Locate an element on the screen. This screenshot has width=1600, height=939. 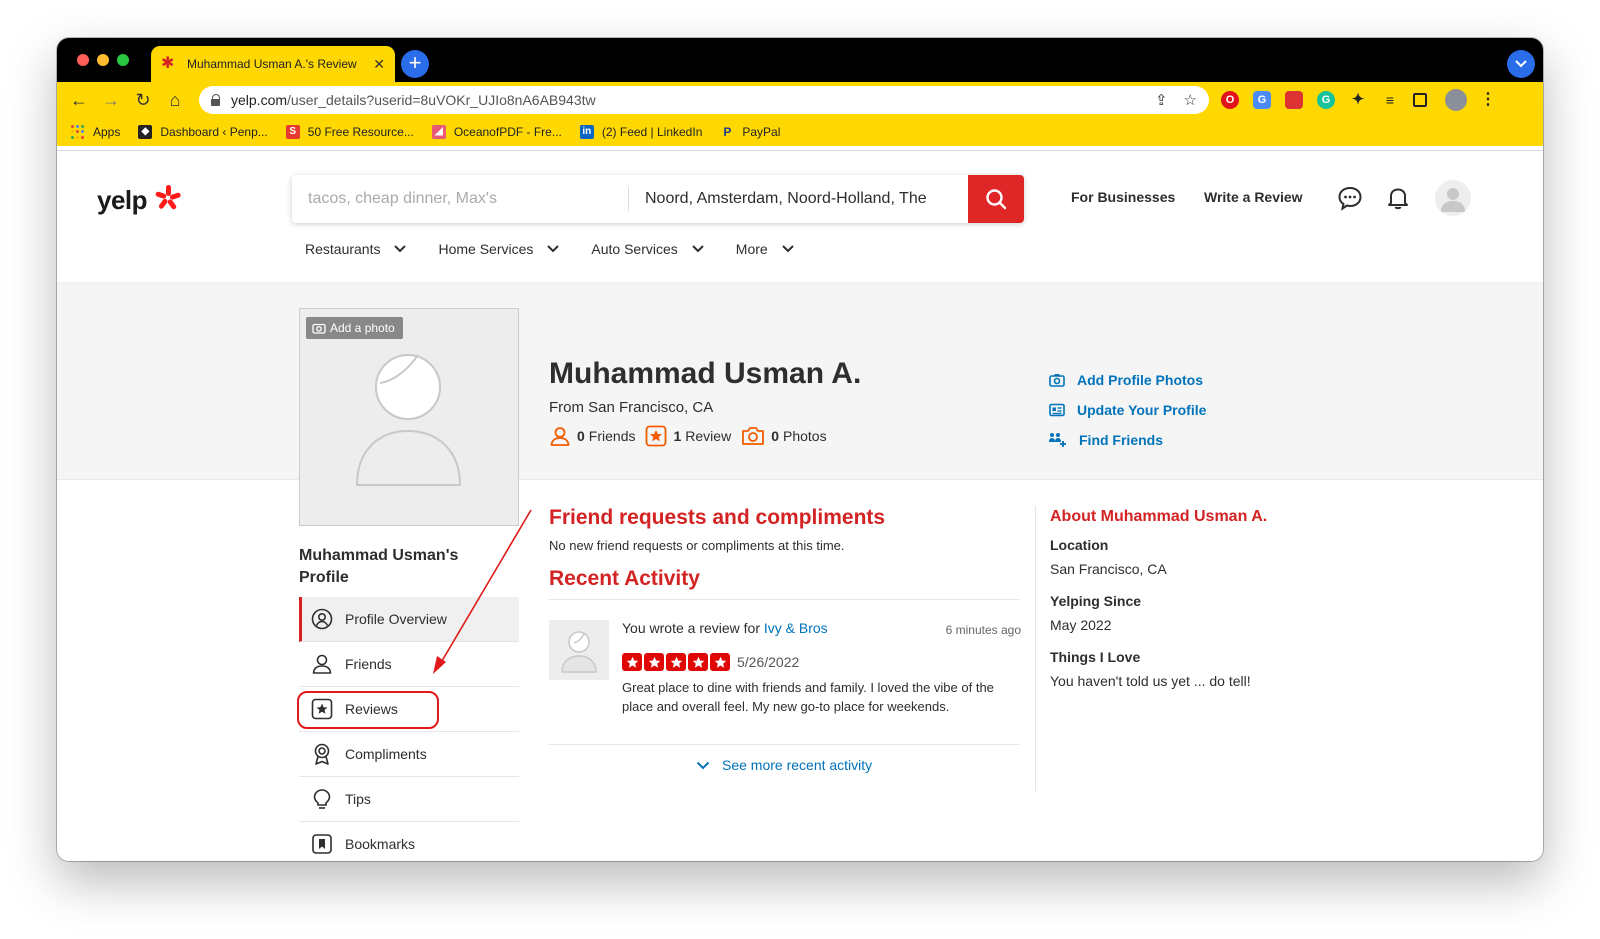
tab-search-button is located at coordinates (1521, 64).